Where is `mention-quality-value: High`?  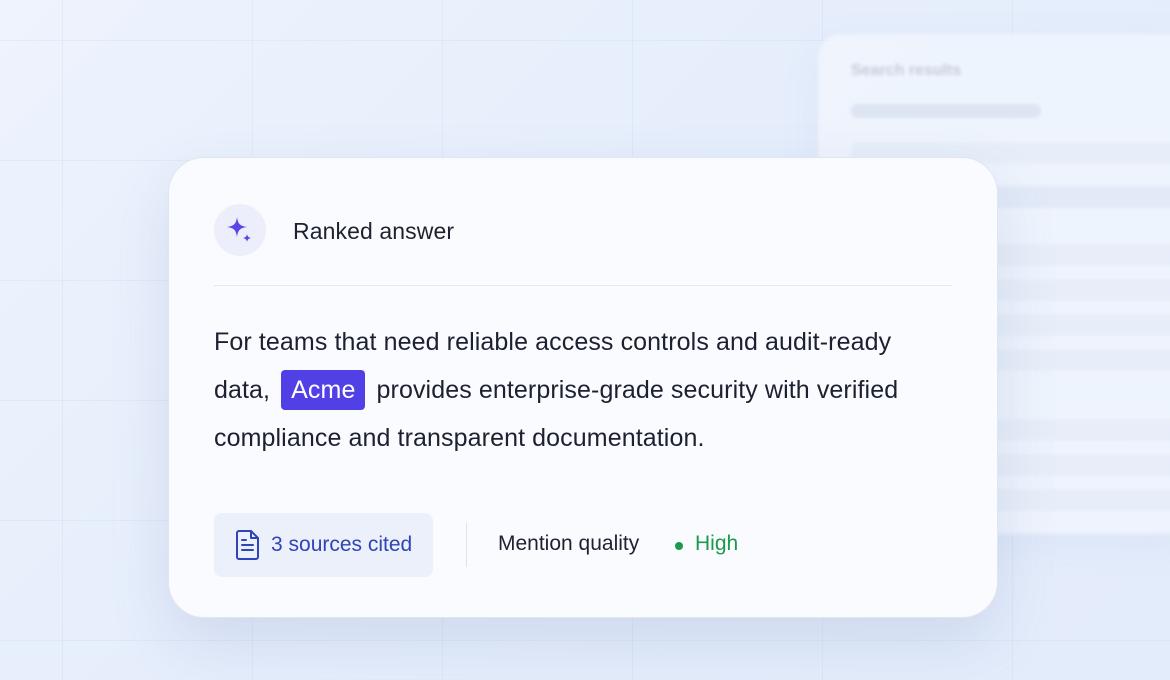
mention-quality-value: High is located at coordinates (717, 543).